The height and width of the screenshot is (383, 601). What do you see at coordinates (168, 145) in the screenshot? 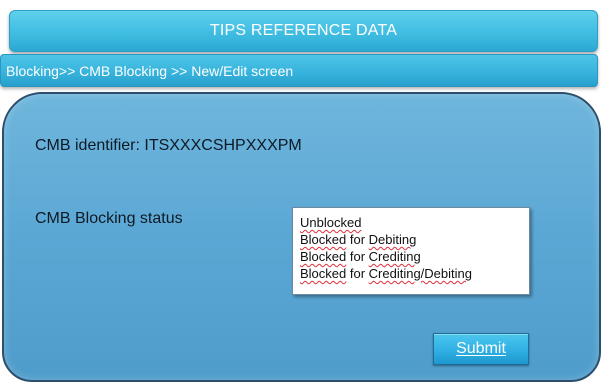
I see `cmb-identifier: CMB identifier: ITSXXXCSHPXXXPM` at bounding box center [168, 145].